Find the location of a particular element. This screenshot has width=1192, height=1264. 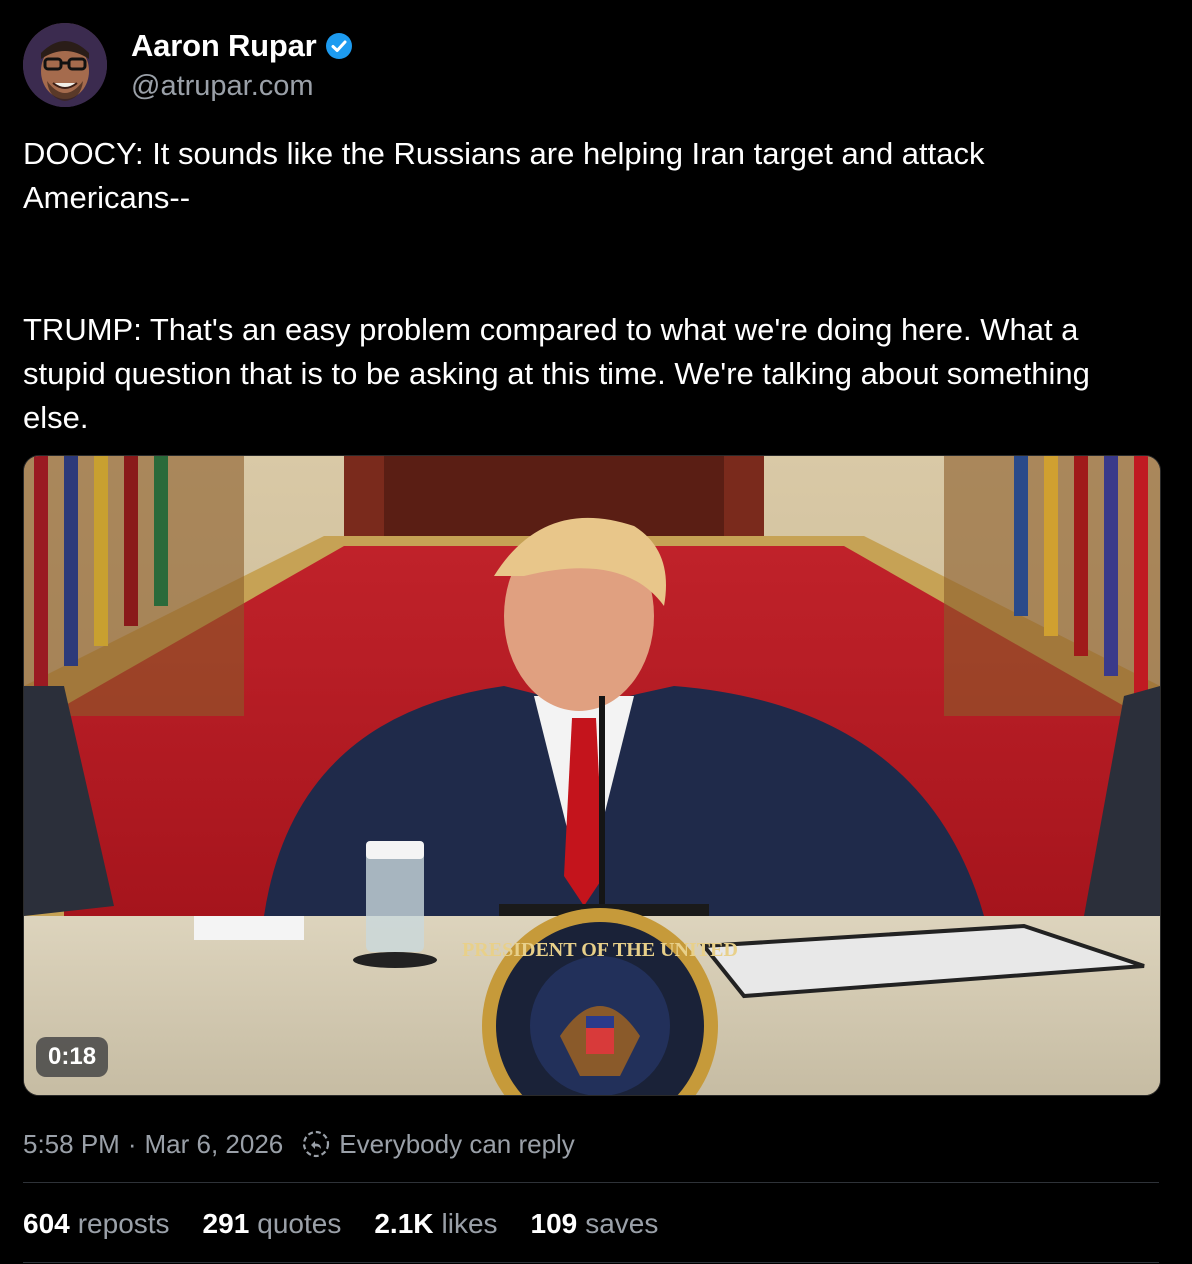

likes-count: 2.1K is located at coordinates (404, 1223).